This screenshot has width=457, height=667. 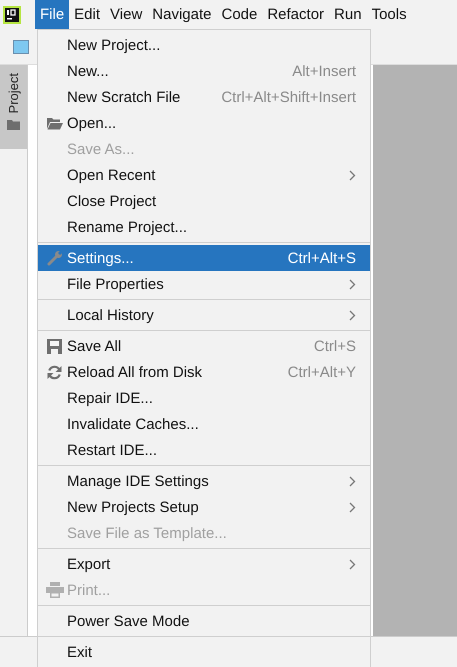 I want to click on wrench-icon, so click(x=54, y=258).